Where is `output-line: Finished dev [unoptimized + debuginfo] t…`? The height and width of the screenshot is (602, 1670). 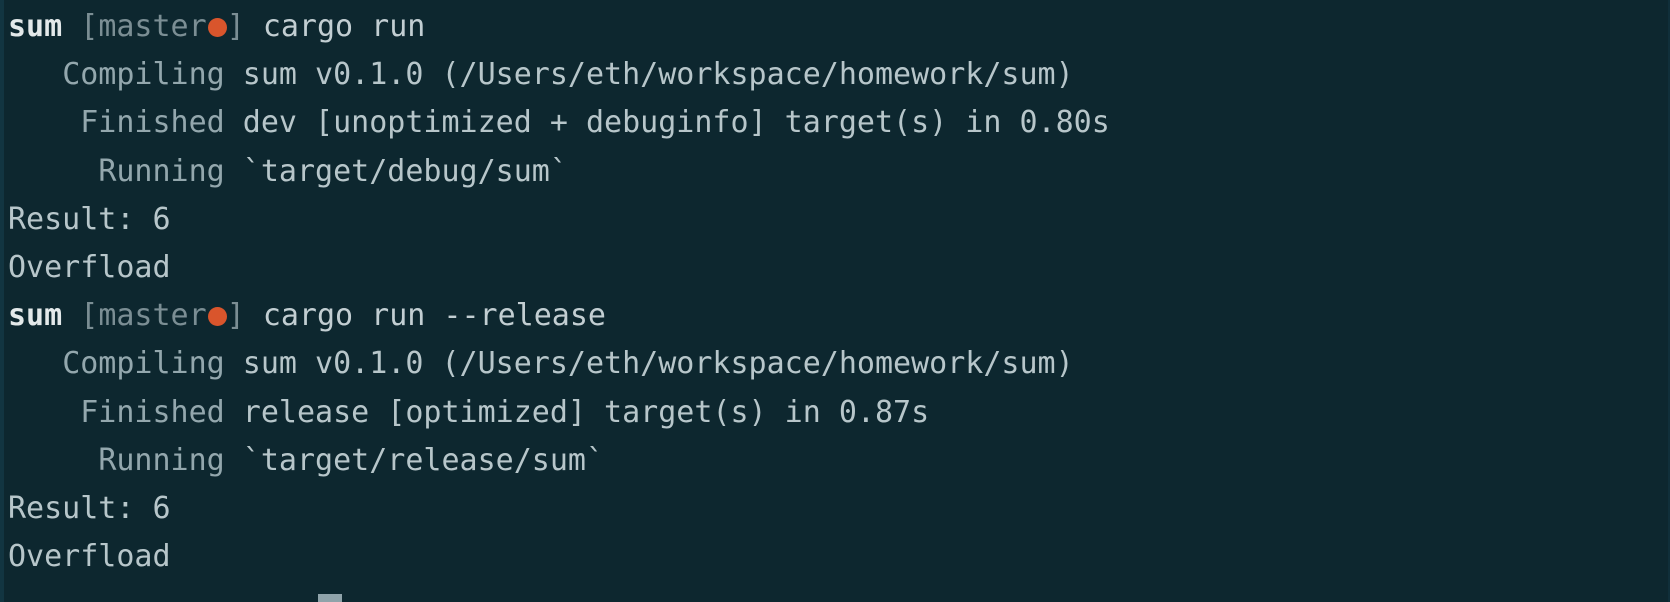
output-line: Finished dev [unoptimized + debuginfo] t… is located at coordinates (839, 123).